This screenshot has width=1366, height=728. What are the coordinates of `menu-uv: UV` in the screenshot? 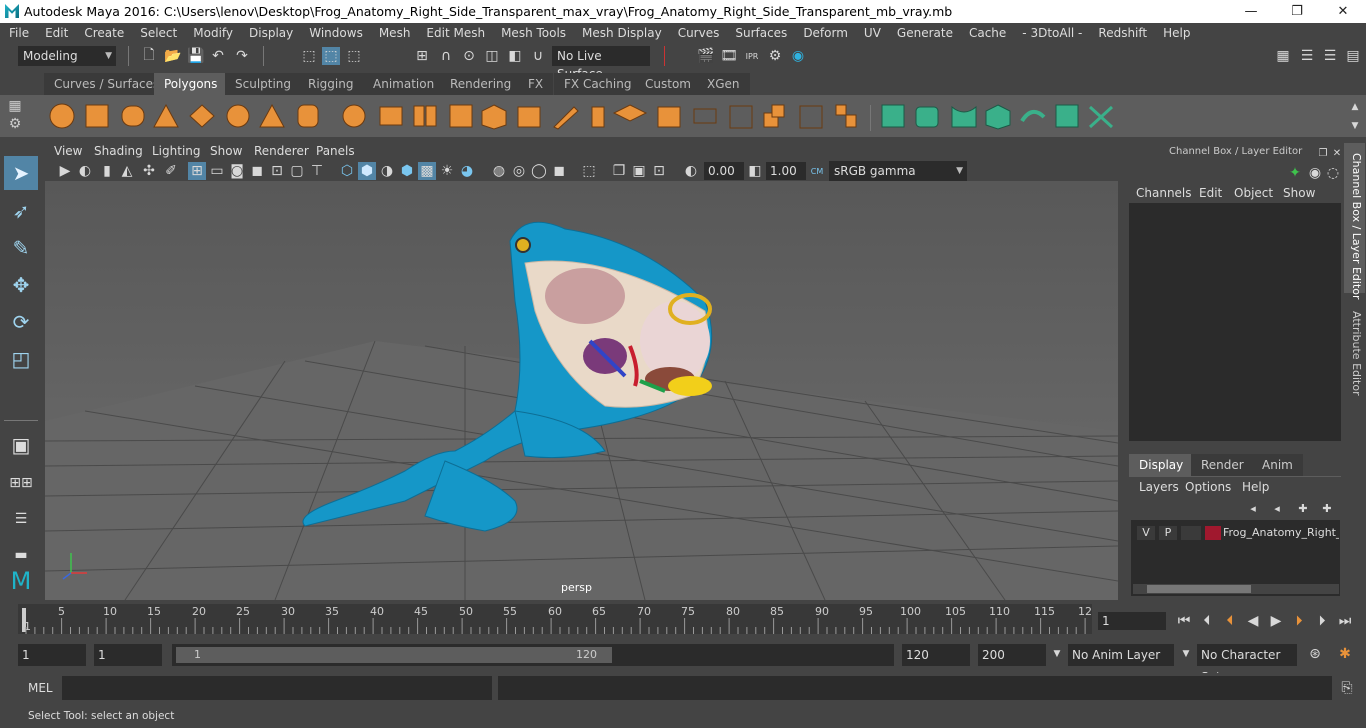 It's located at (871, 33).